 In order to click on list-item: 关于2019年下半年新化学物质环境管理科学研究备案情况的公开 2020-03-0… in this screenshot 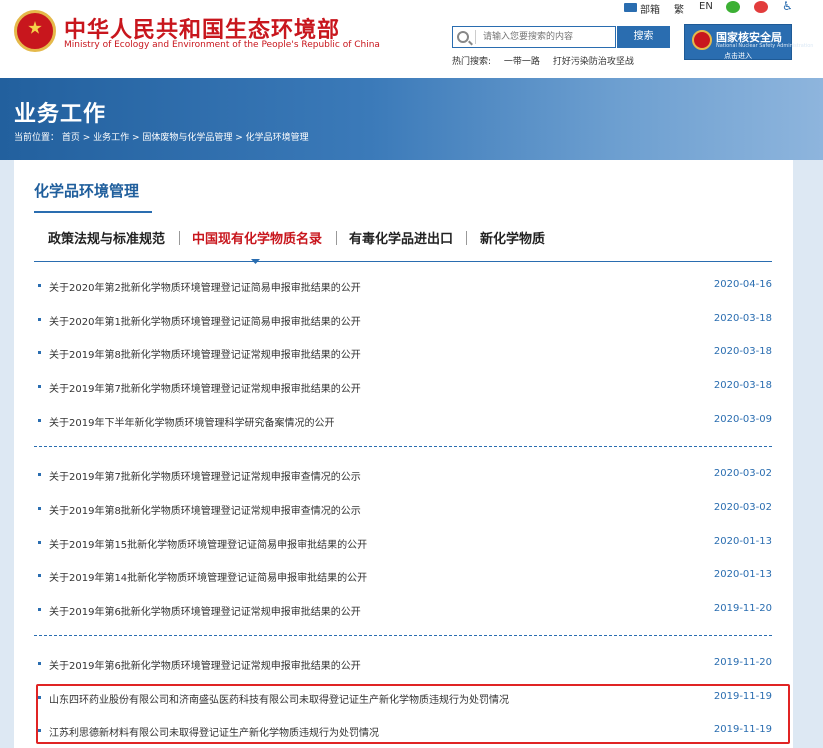, I will do `click(403, 421)`.